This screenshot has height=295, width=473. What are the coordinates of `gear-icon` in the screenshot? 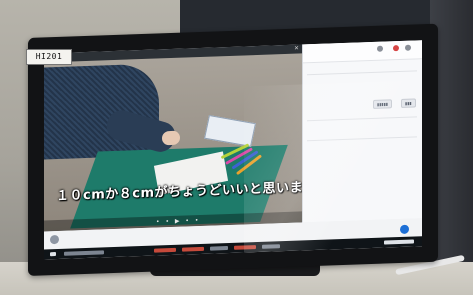 It's located at (408, 47).